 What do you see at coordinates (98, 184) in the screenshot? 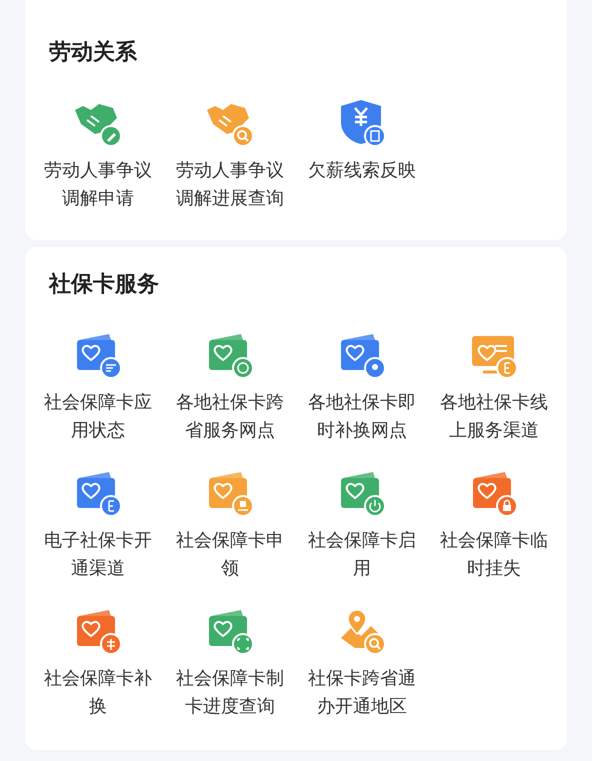
I see `service-link: 劳动人事争议调解申请` at bounding box center [98, 184].